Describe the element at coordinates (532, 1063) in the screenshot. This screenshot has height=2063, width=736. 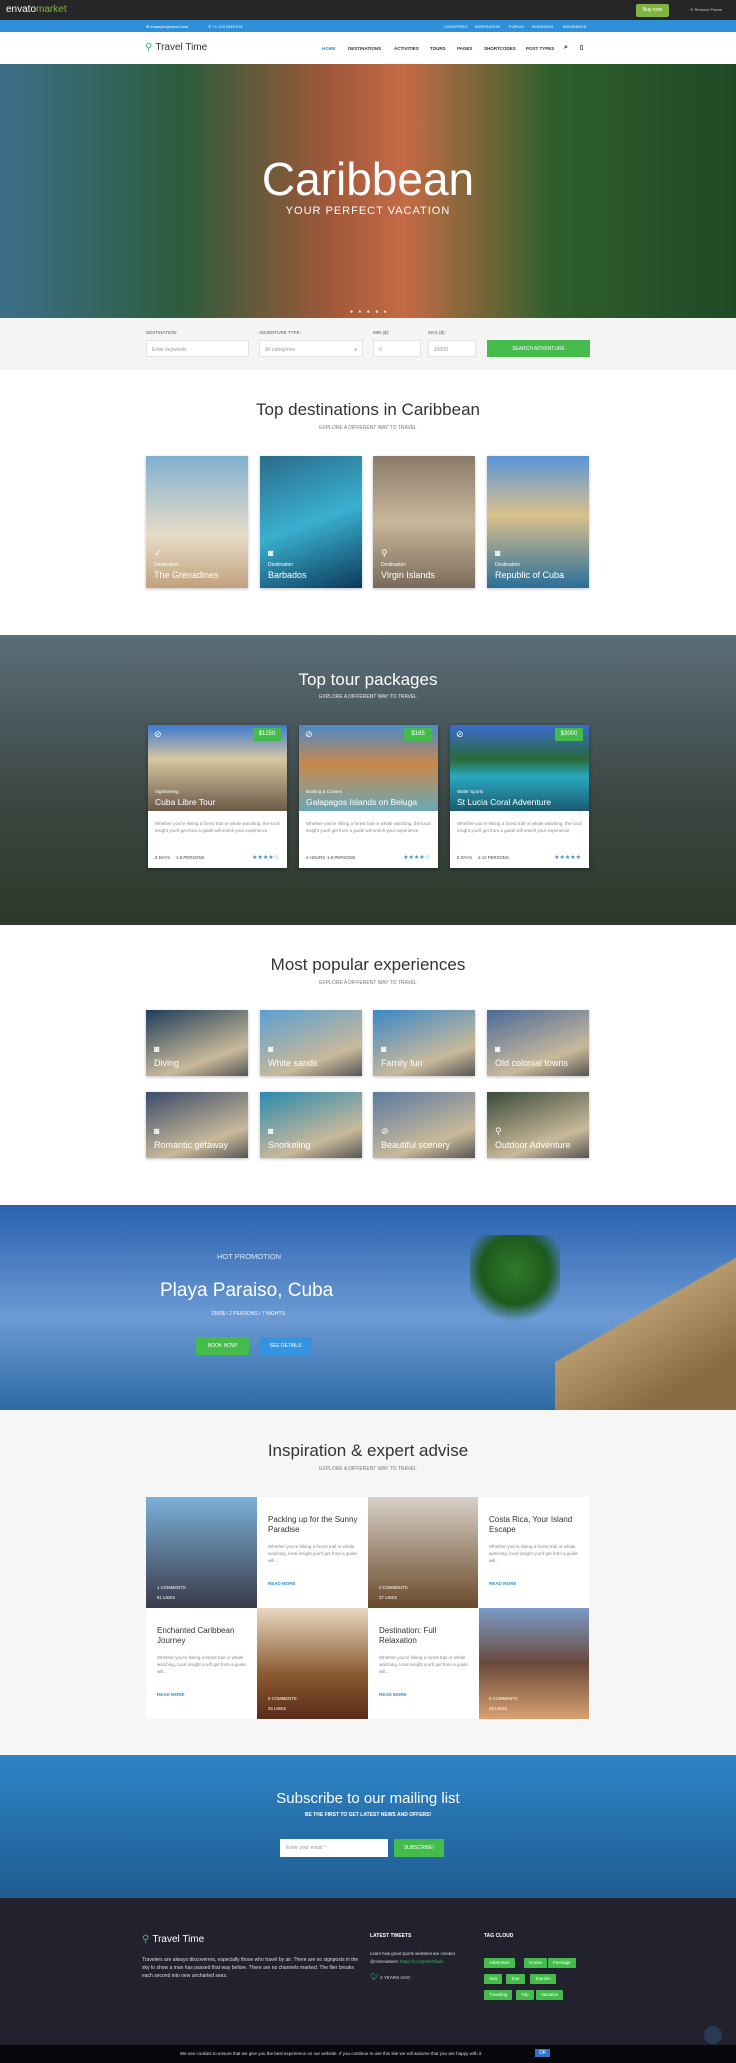
I see `experience-name: Old colonial towns` at that location.